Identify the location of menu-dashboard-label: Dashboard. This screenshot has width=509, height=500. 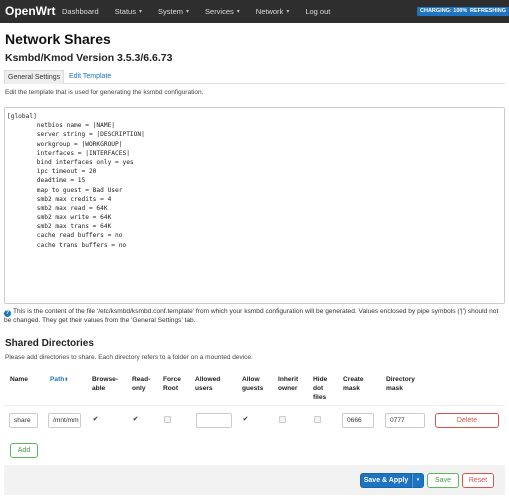
(80, 11).